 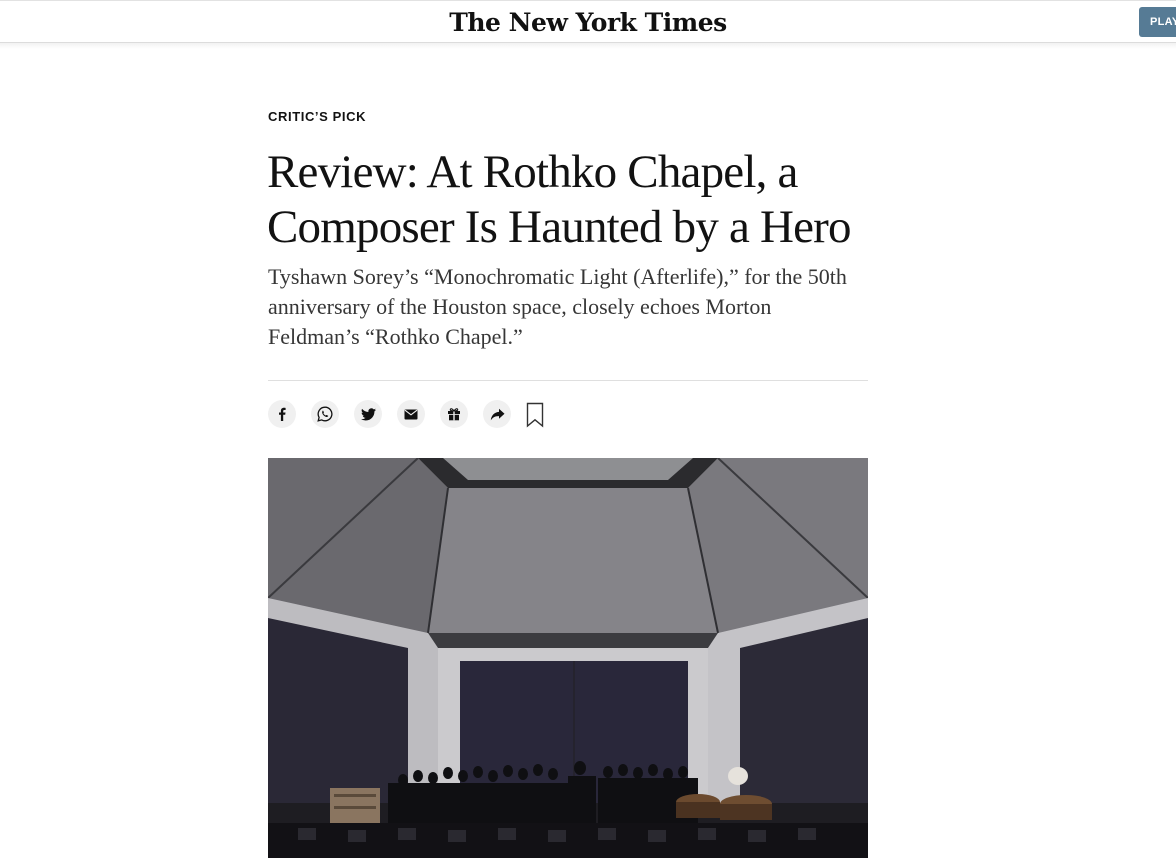 I want to click on facebook-icon, so click(x=282, y=414).